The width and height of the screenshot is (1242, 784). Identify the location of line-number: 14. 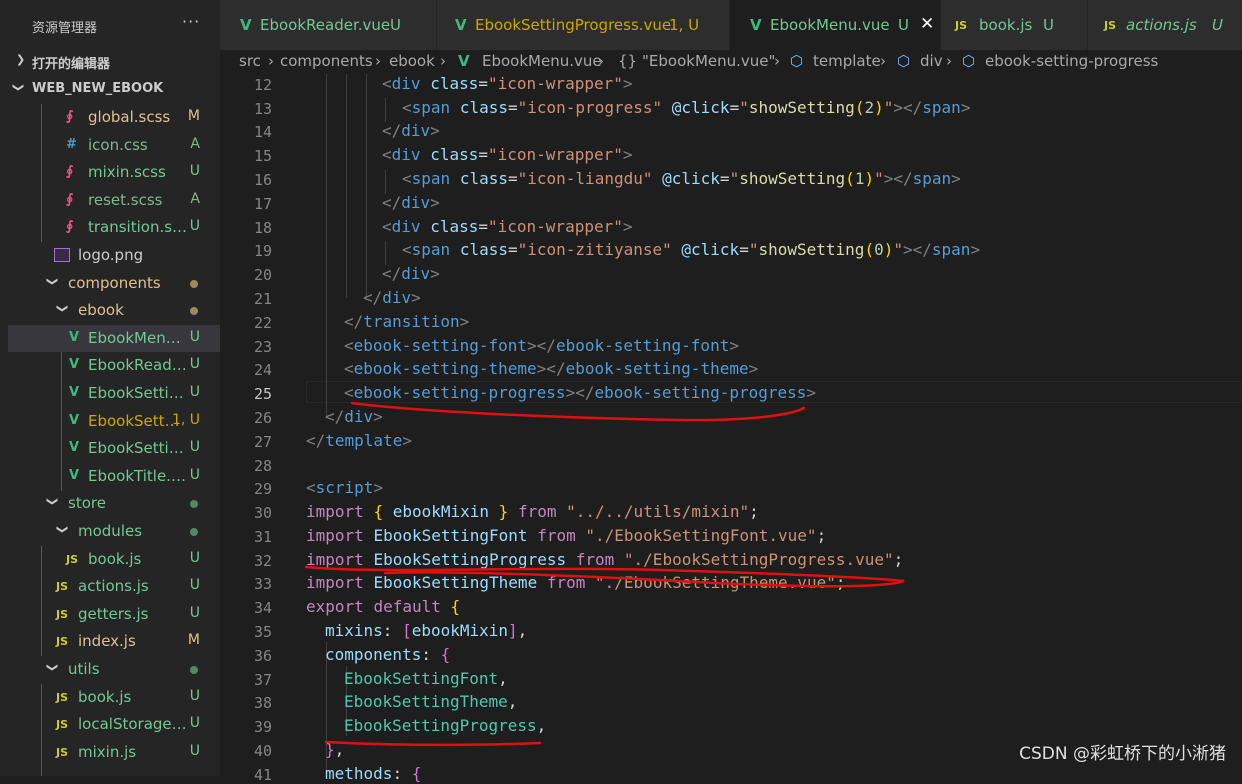
(262, 132).